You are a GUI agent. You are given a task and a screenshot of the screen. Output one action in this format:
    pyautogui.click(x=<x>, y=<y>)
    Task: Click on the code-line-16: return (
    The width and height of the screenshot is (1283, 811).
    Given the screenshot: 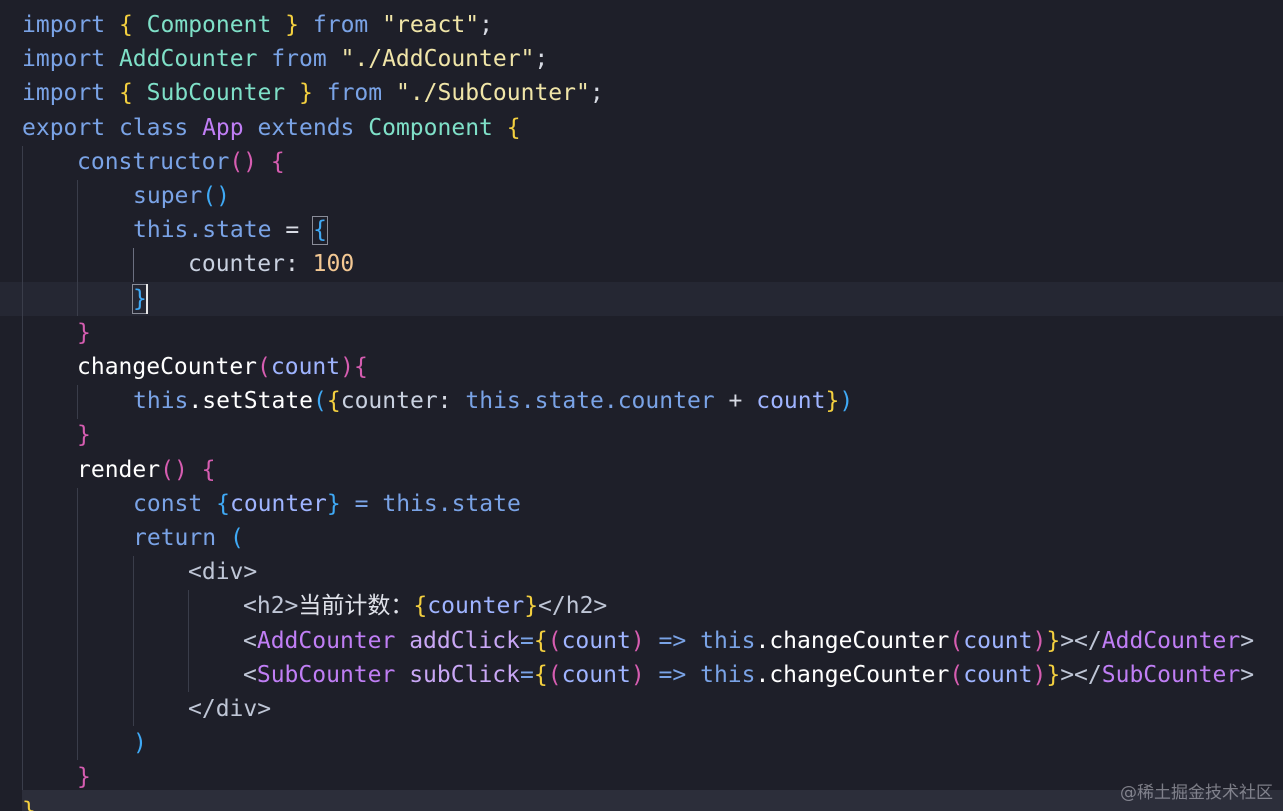 What is the action you would take?
    pyautogui.click(x=641, y=538)
    